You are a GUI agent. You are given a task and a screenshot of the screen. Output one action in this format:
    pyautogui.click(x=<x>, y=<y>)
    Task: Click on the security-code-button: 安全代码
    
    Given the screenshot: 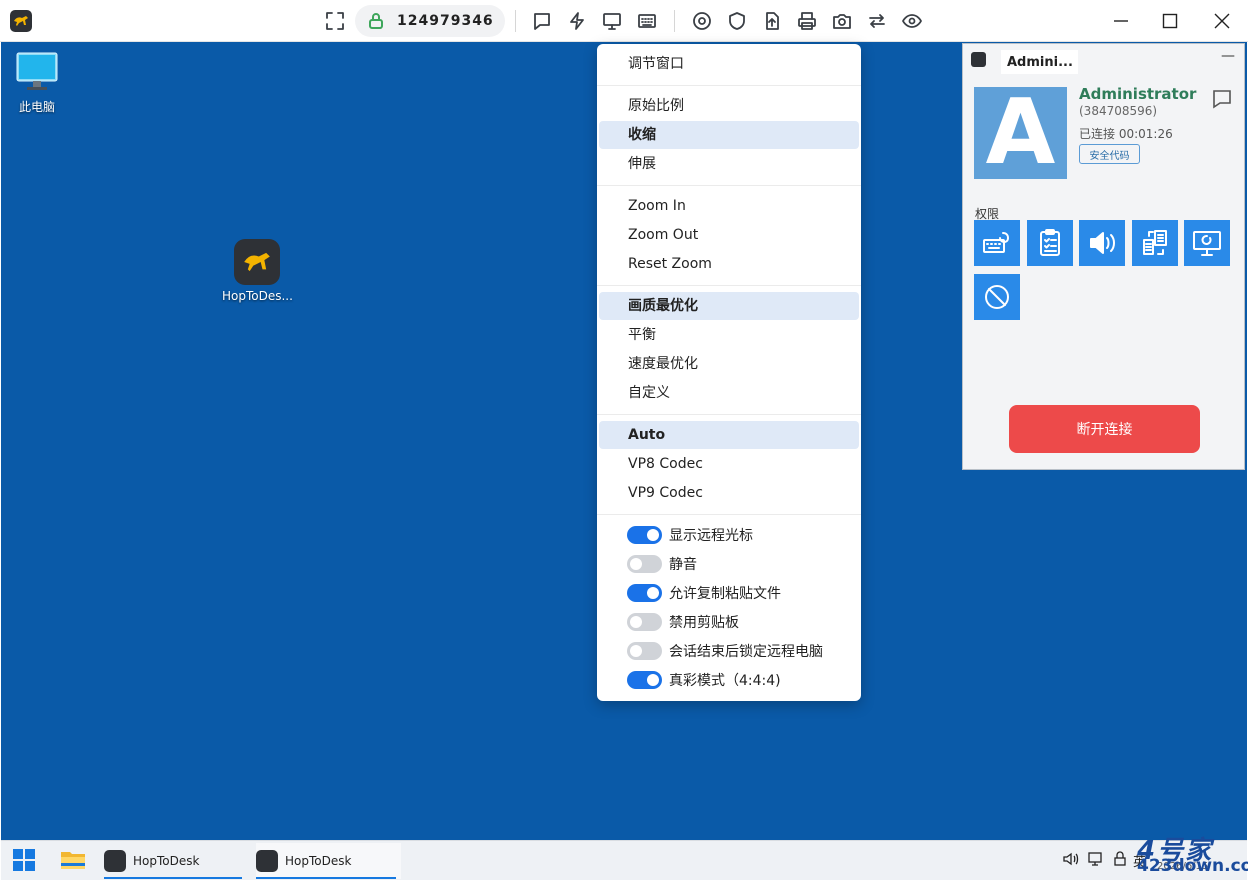 What is the action you would take?
    pyautogui.click(x=1109, y=154)
    